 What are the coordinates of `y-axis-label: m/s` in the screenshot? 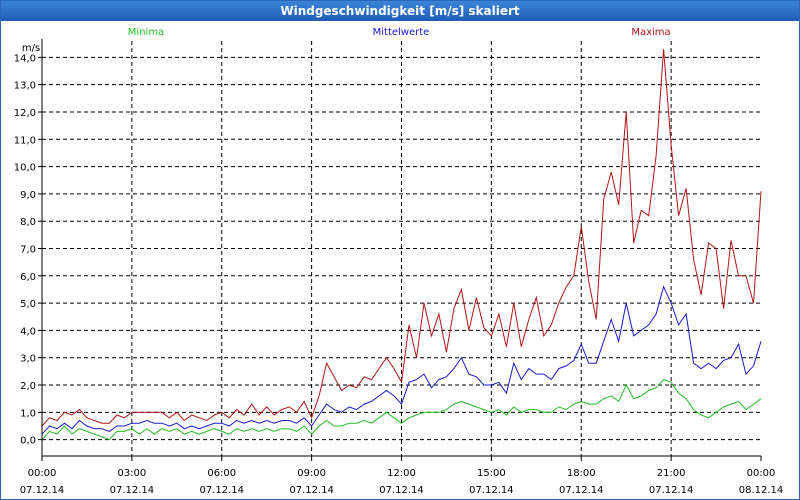 It's located at (31, 48).